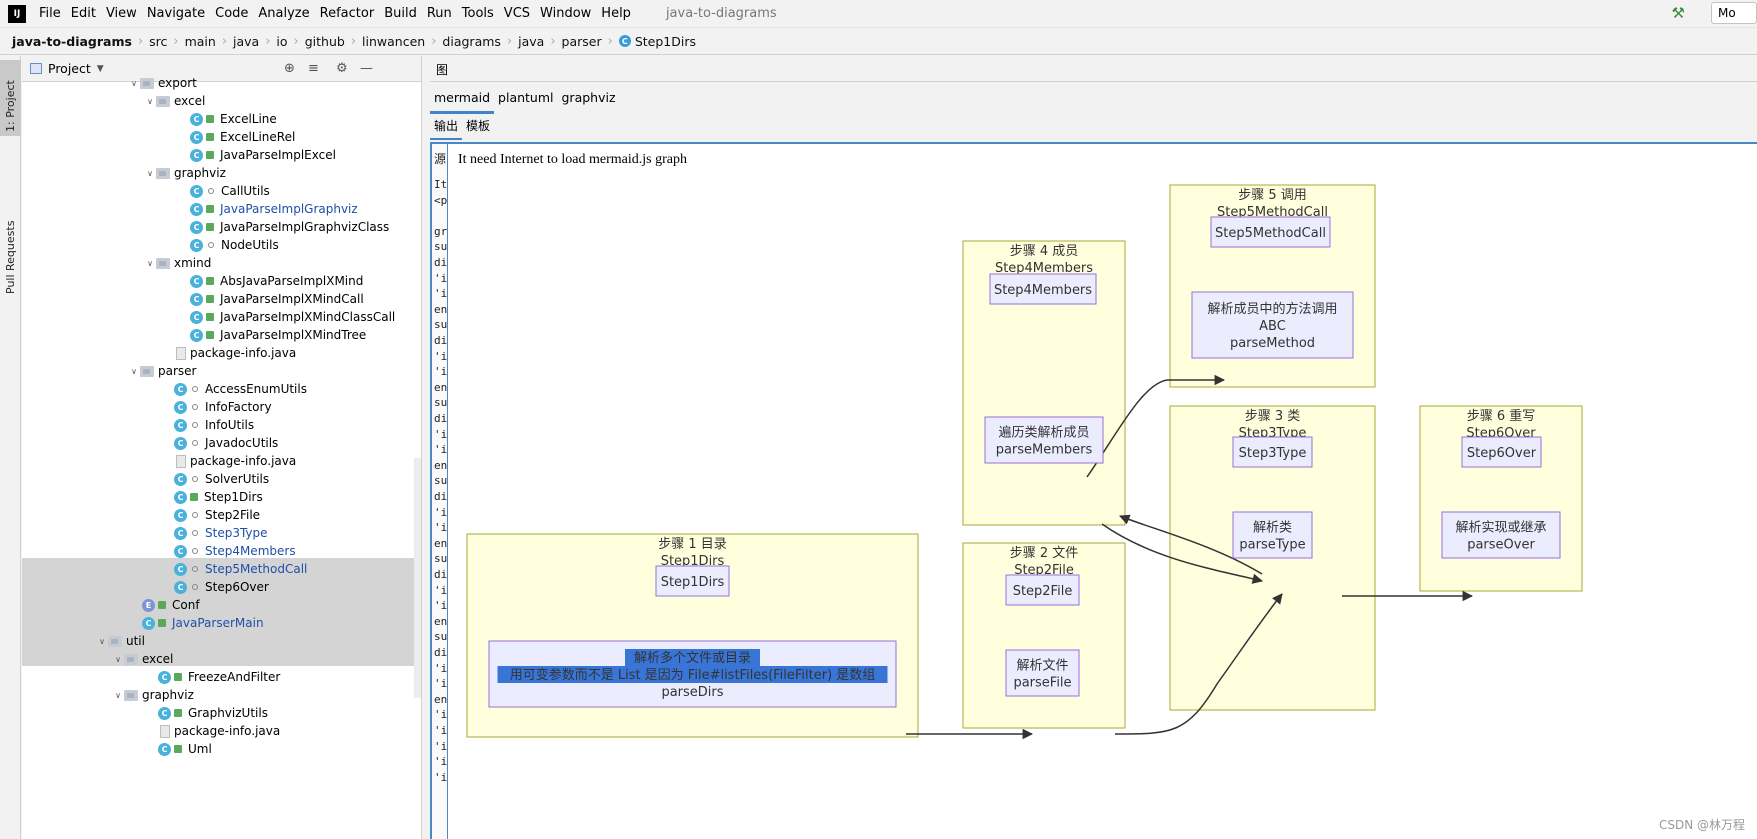  What do you see at coordinates (213, 713) in the screenshot?
I see `tree-item: C GraphvizUtils` at bounding box center [213, 713].